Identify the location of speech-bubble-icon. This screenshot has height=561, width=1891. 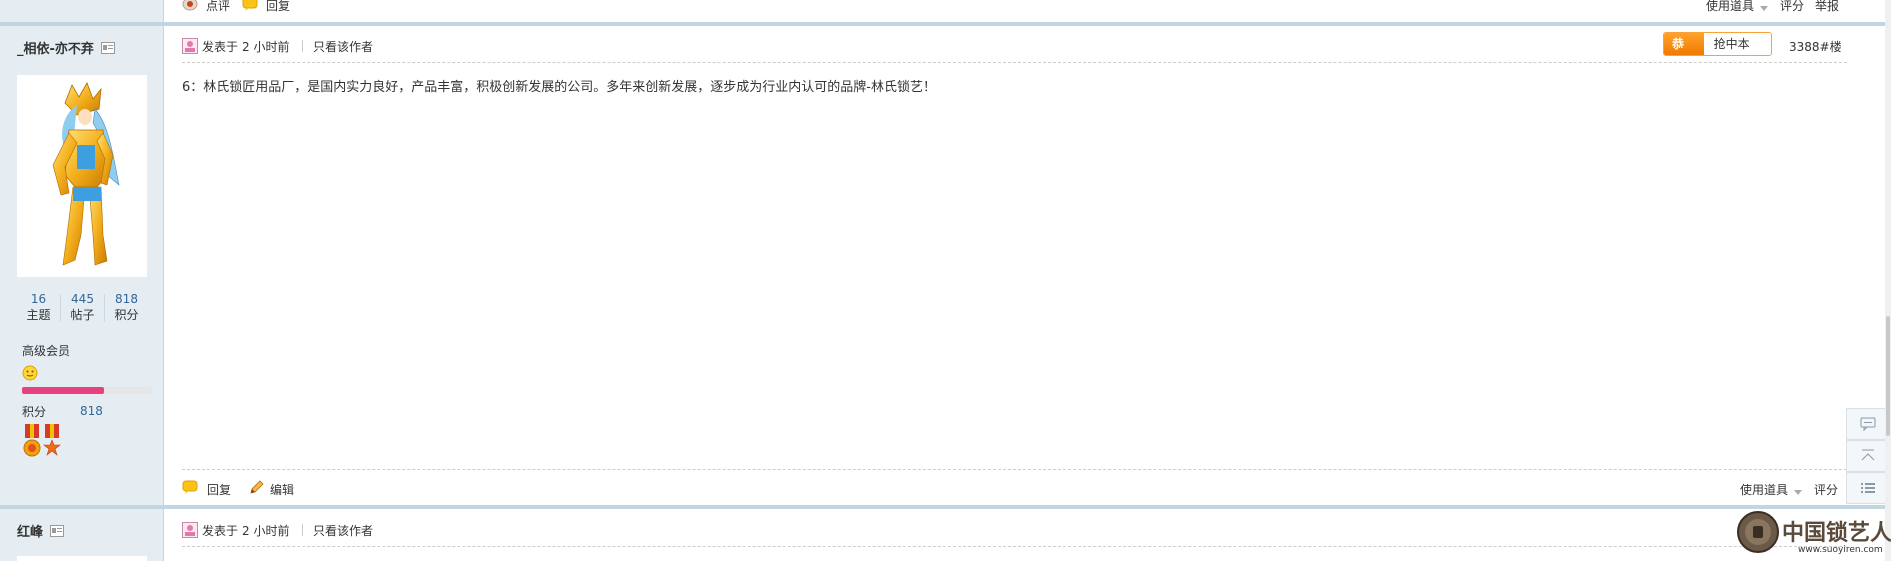
(1868, 425).